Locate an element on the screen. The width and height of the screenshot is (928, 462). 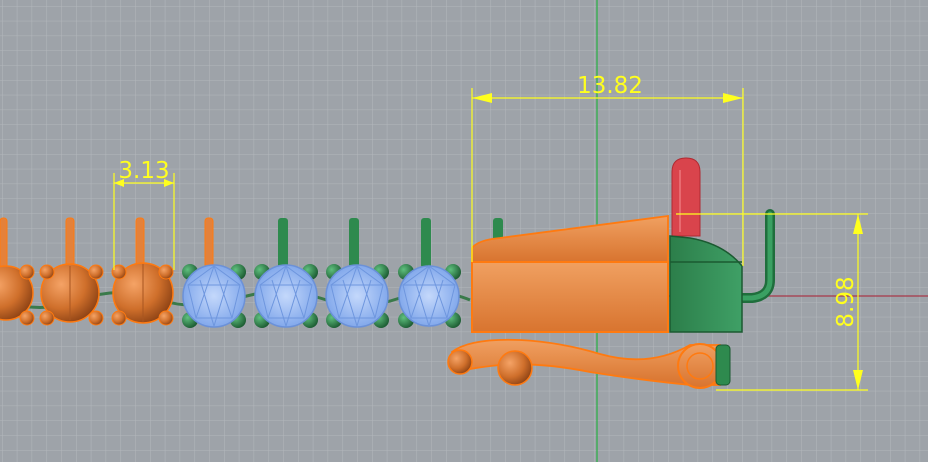
dimension-clasp-height-label: 8.98 is located at coordinates (846, 301).